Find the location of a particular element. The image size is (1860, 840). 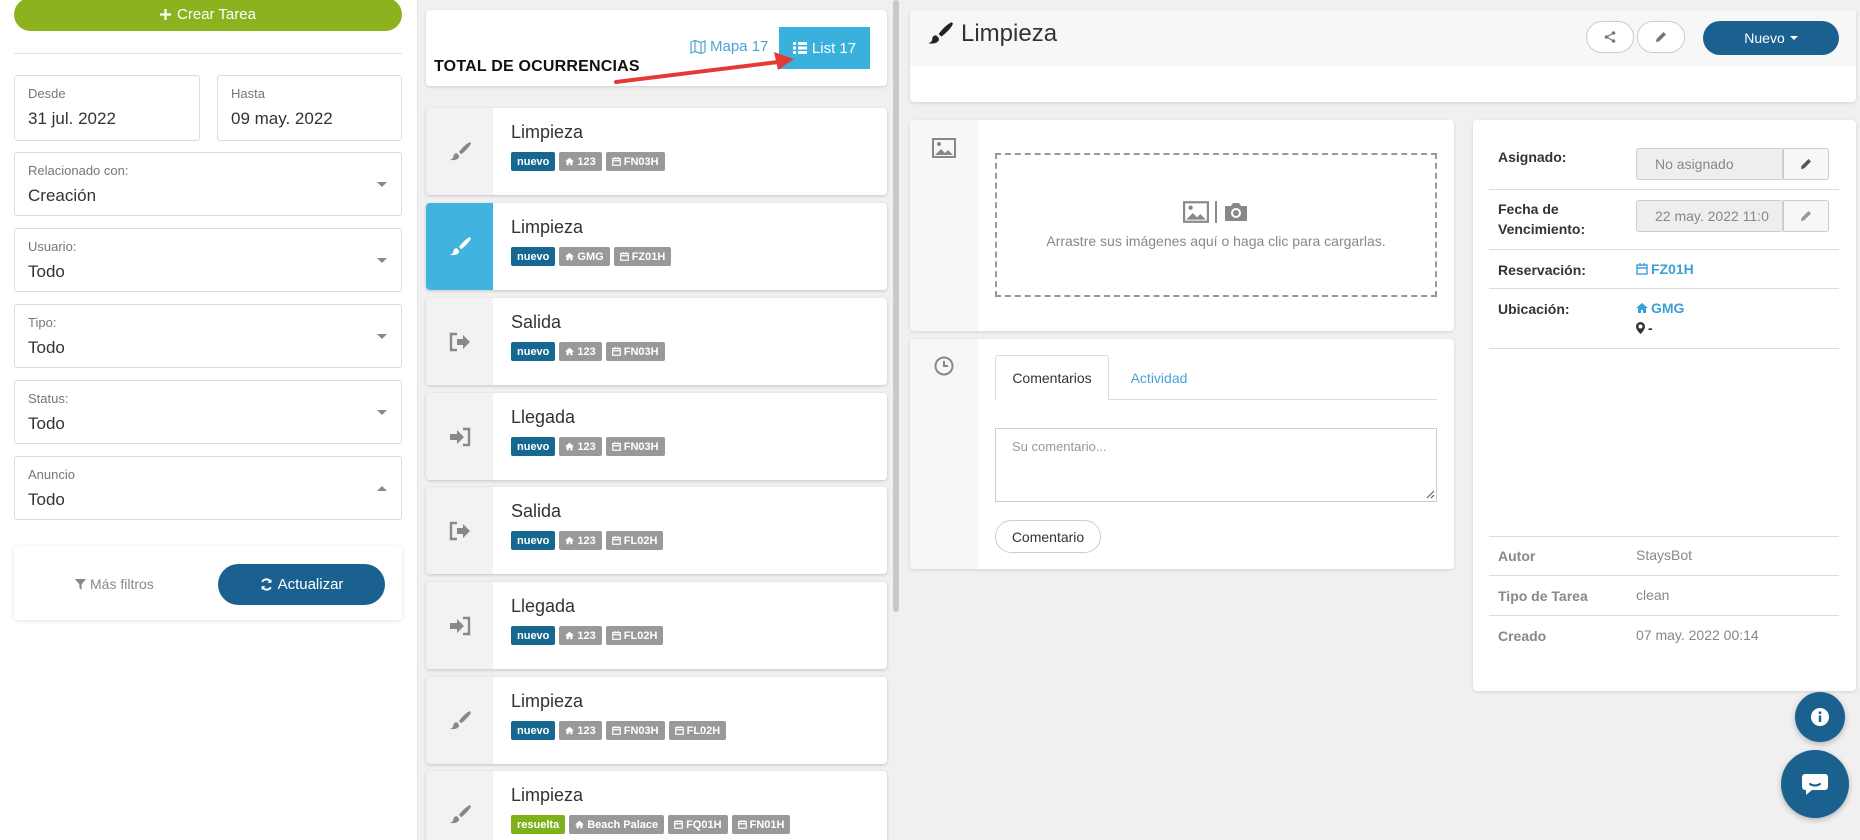

tab-comments: Comentarios is located at coordinates (1052, 378).